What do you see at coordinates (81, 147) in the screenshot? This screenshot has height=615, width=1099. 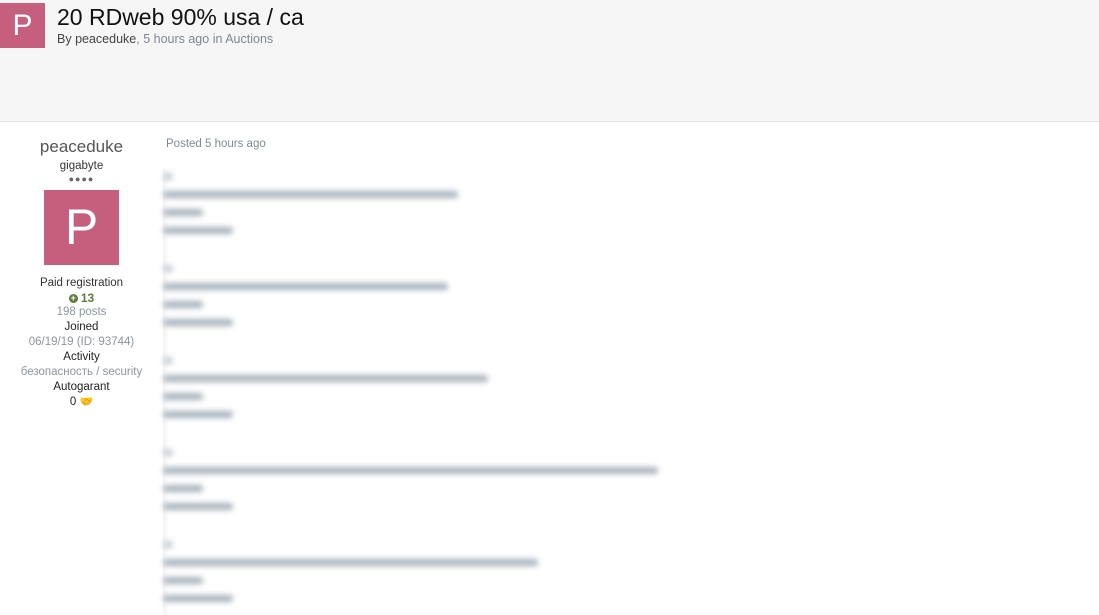 I see `author-name-link: peaceduke` at bounding box center [81, 147].